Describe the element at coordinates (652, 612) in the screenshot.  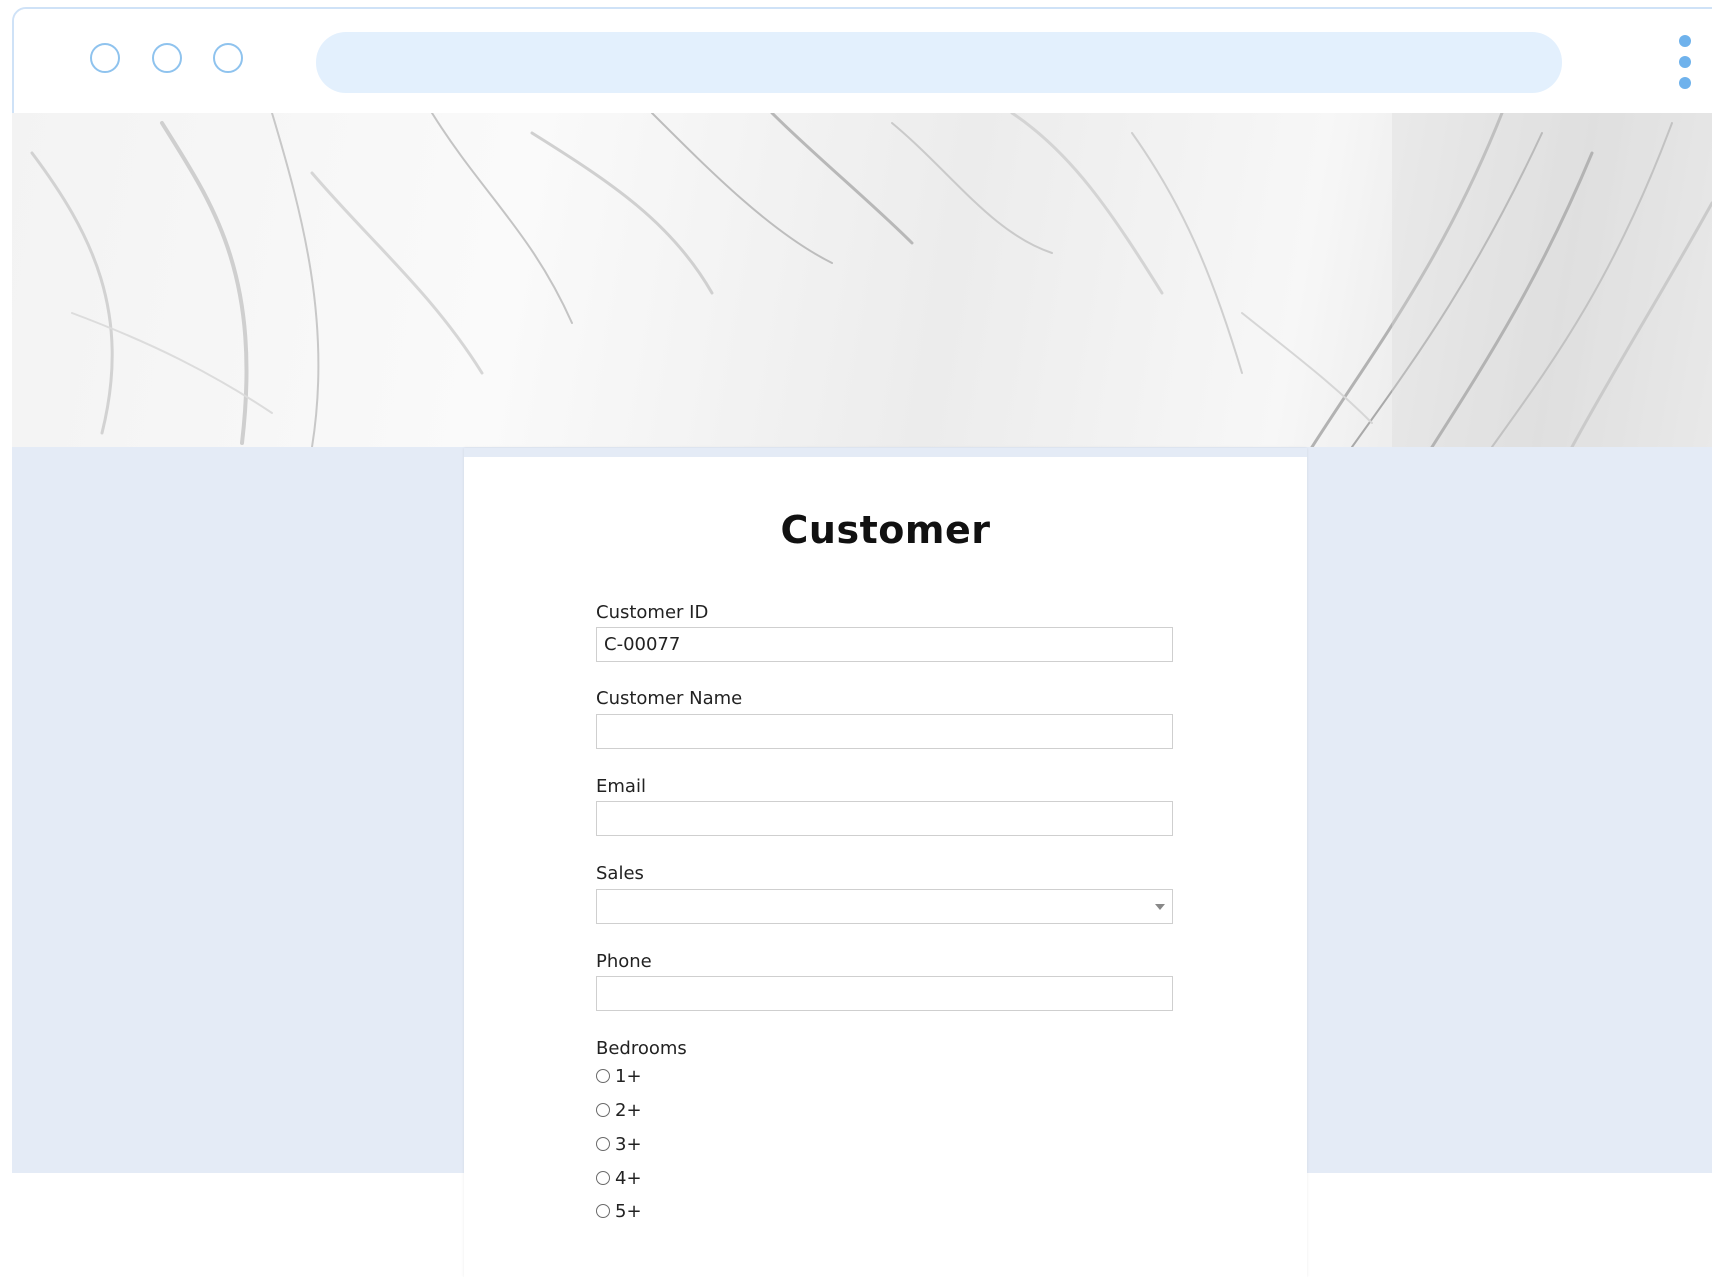
I see `customer-id-label: Customer ID` at that location.